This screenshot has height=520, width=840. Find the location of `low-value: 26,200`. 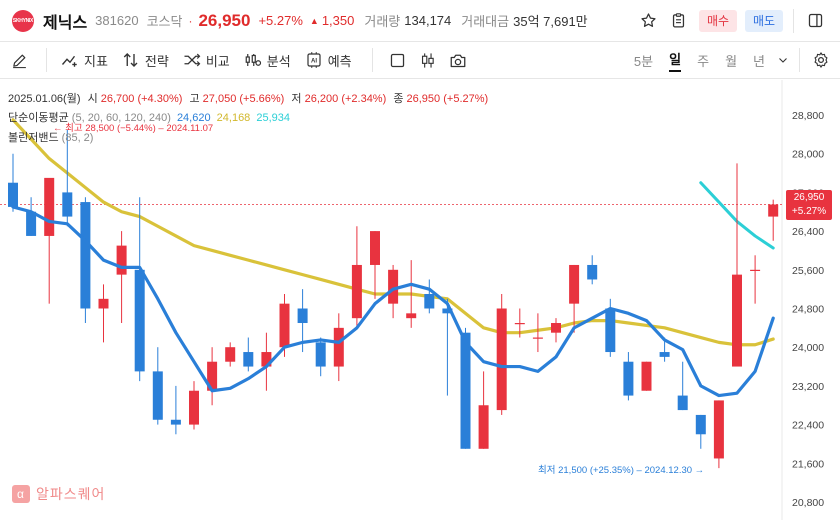

low-value: 26,200 is located at coordinates (321, 99).